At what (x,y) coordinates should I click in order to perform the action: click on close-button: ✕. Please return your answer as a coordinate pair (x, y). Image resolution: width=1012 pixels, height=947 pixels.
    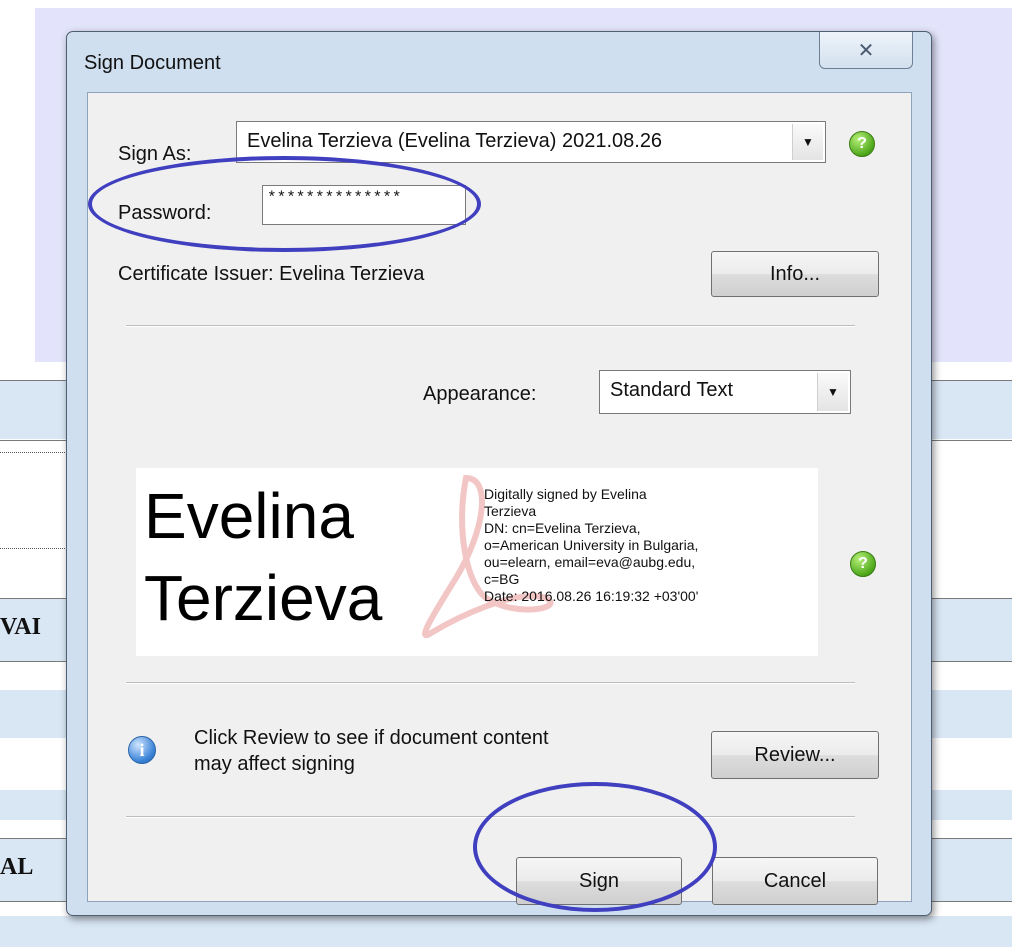
    Looking at the image, I should click on (866, 50).